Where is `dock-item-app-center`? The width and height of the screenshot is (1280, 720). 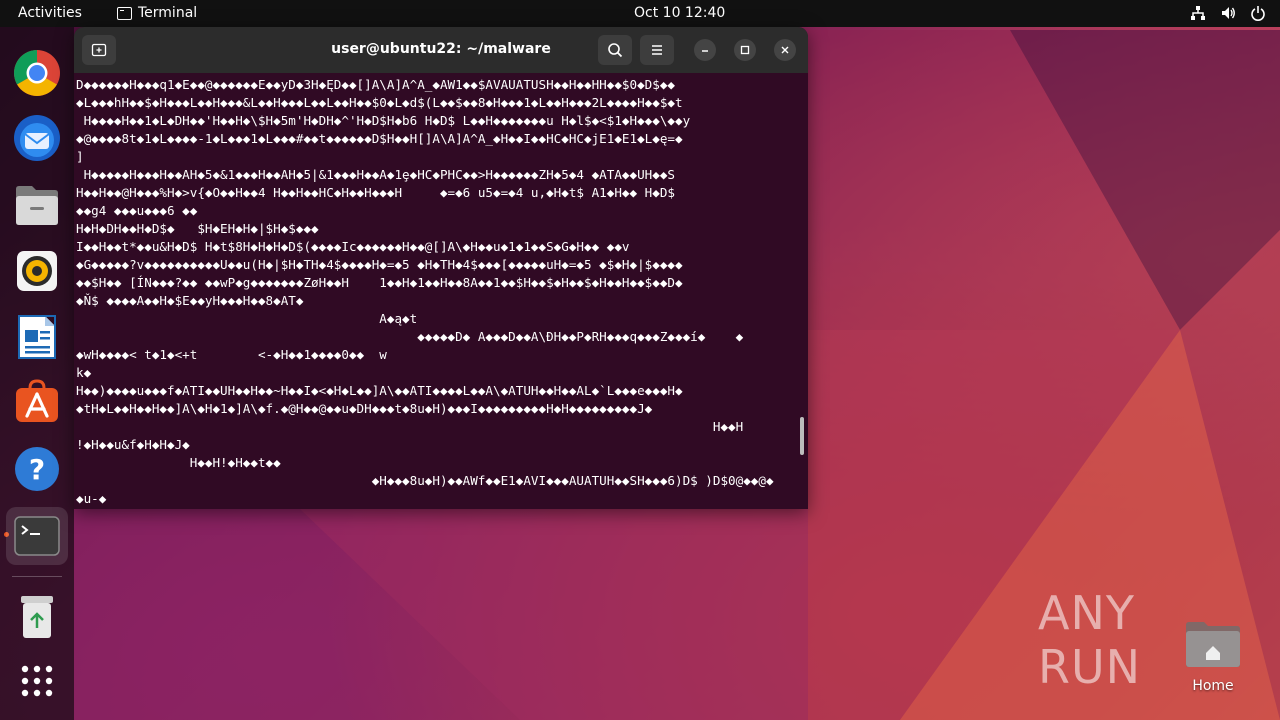 dock-item-app-center is located at coordinates (37, 401).